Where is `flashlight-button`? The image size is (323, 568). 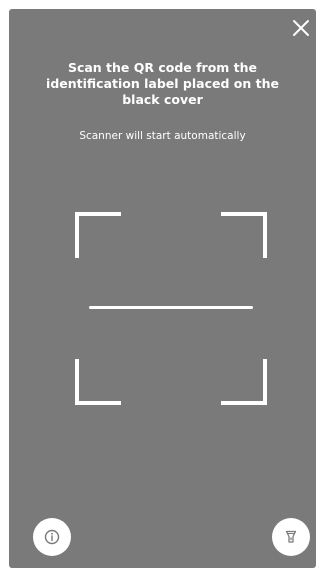 flashlight-button is located at coordinates (291, 537).